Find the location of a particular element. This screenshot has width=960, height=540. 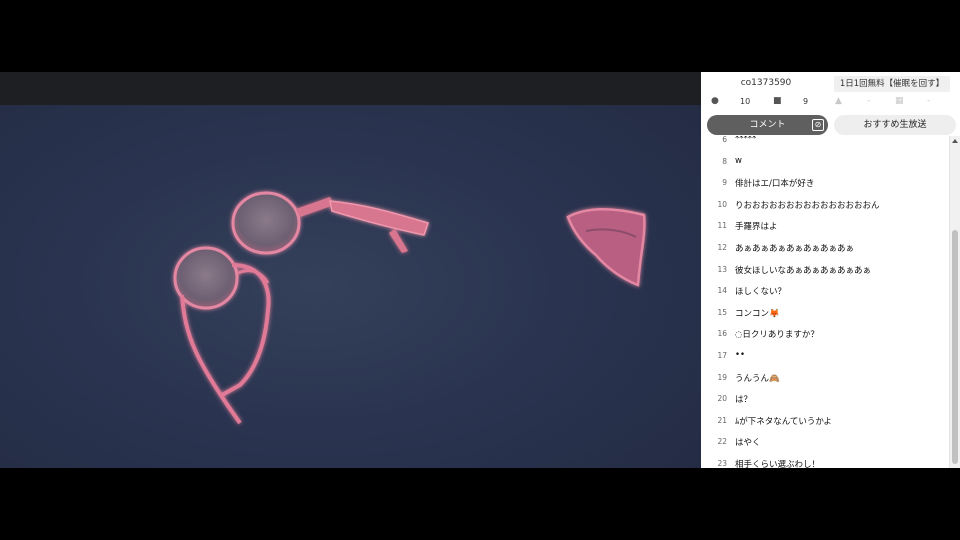

comment-row: 17 •• is located at coordinates (825, 357).